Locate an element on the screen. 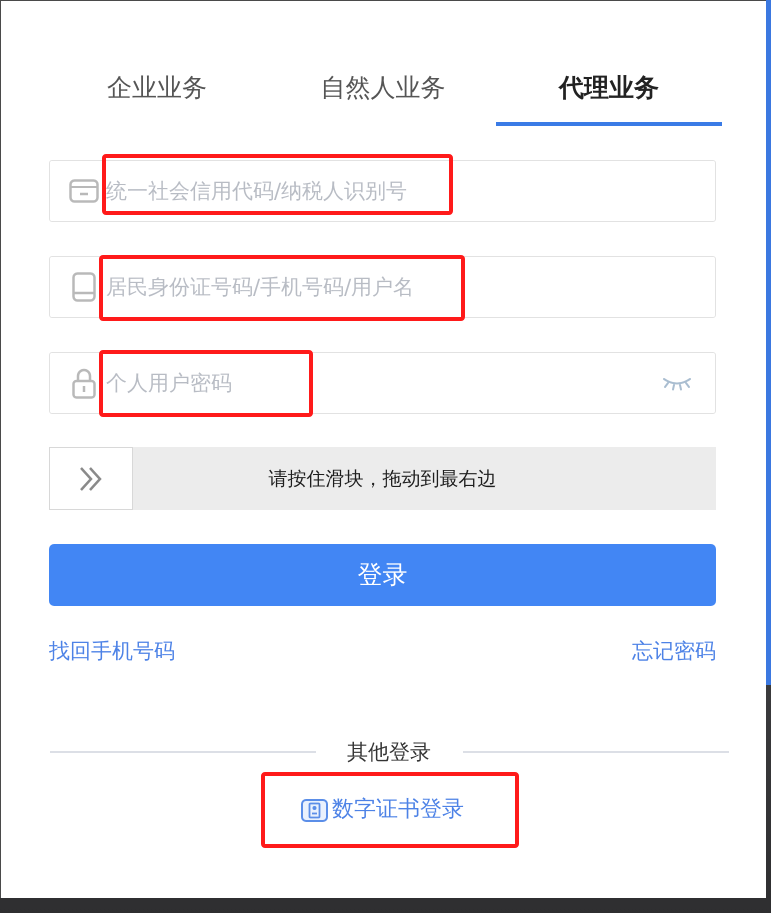  slider-track: 请按住滑块，拖动到最右边 is located at coordinates (382, 478).